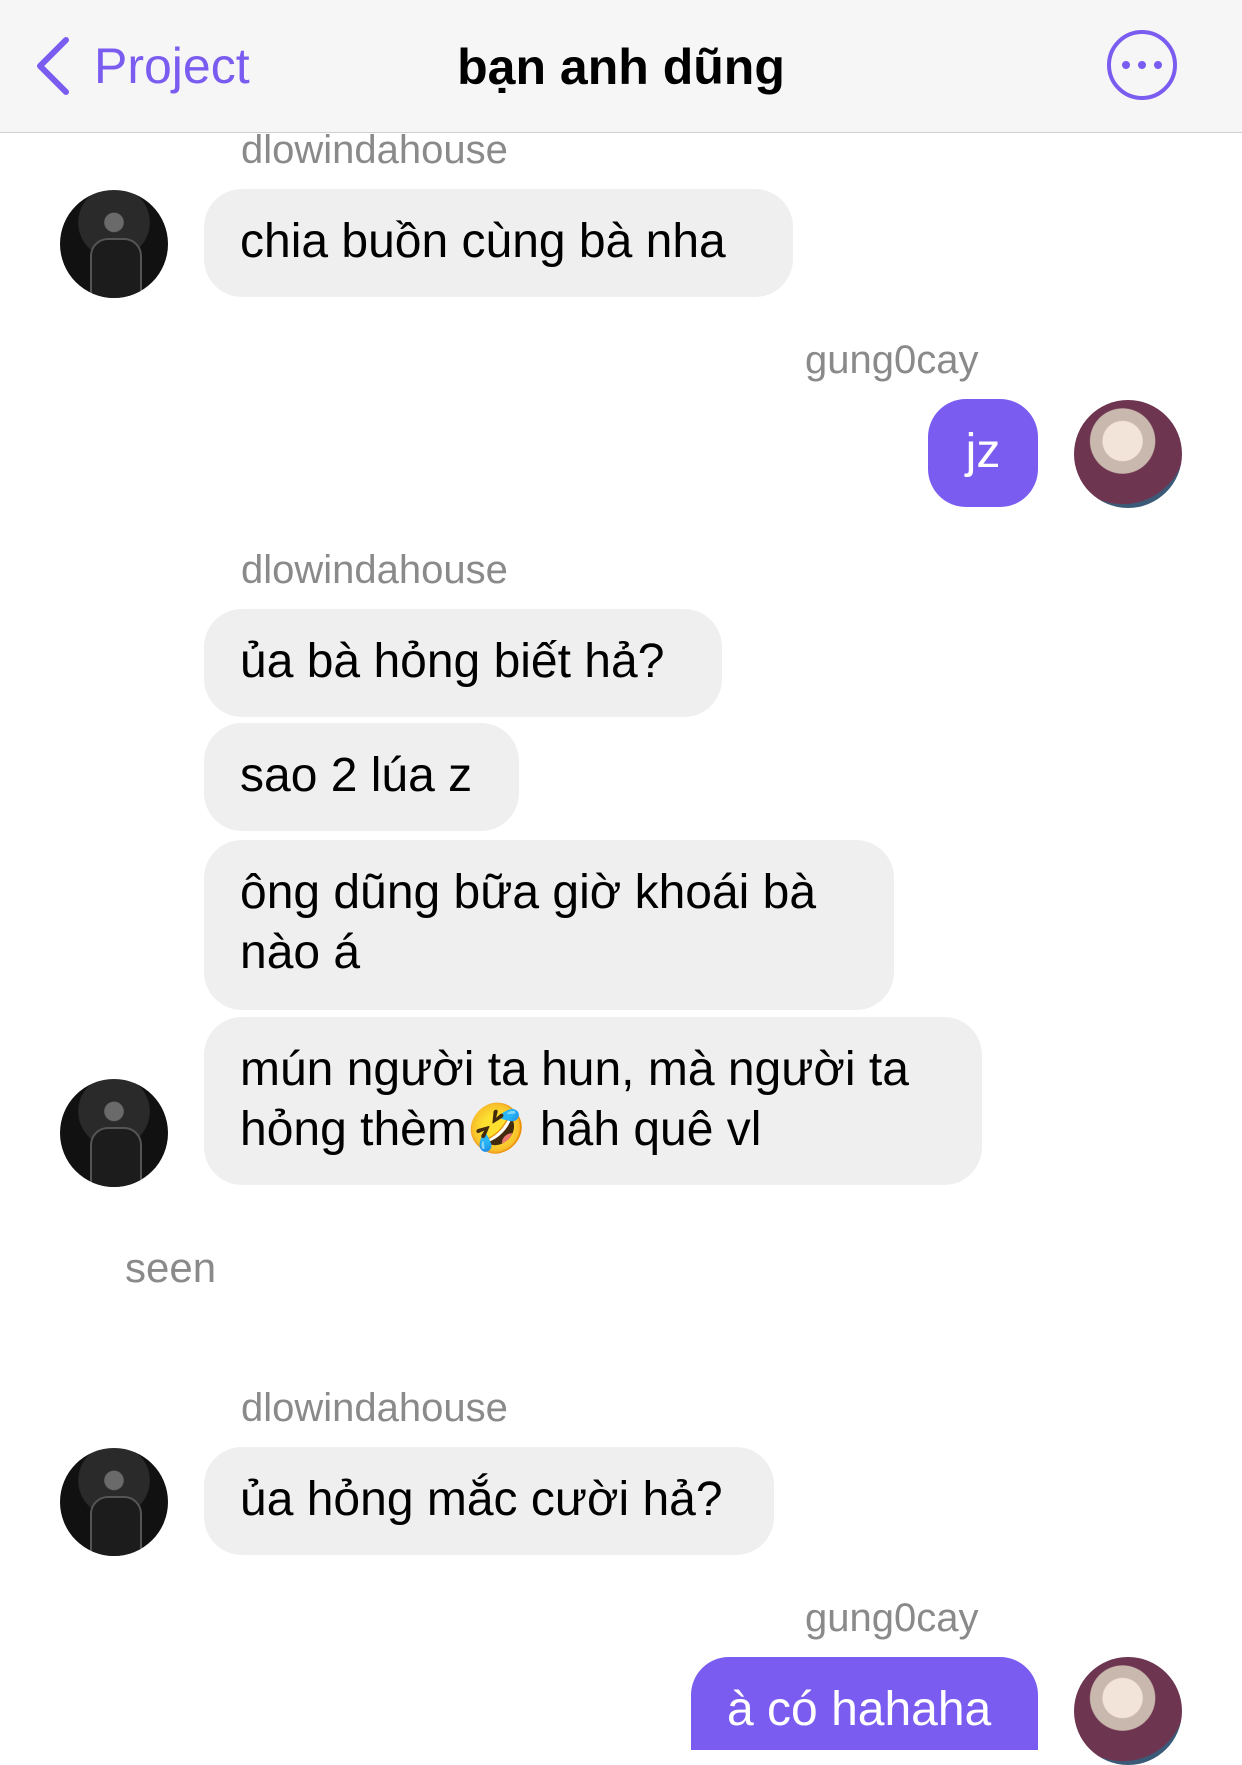 The height and width of the screenshot is (1765, 1242). What do you see at coordinates (463, 663) in the screenshot?
I see `message-bubble: ủa bà hỏng biết hả?` at bounding box center [463, 663].